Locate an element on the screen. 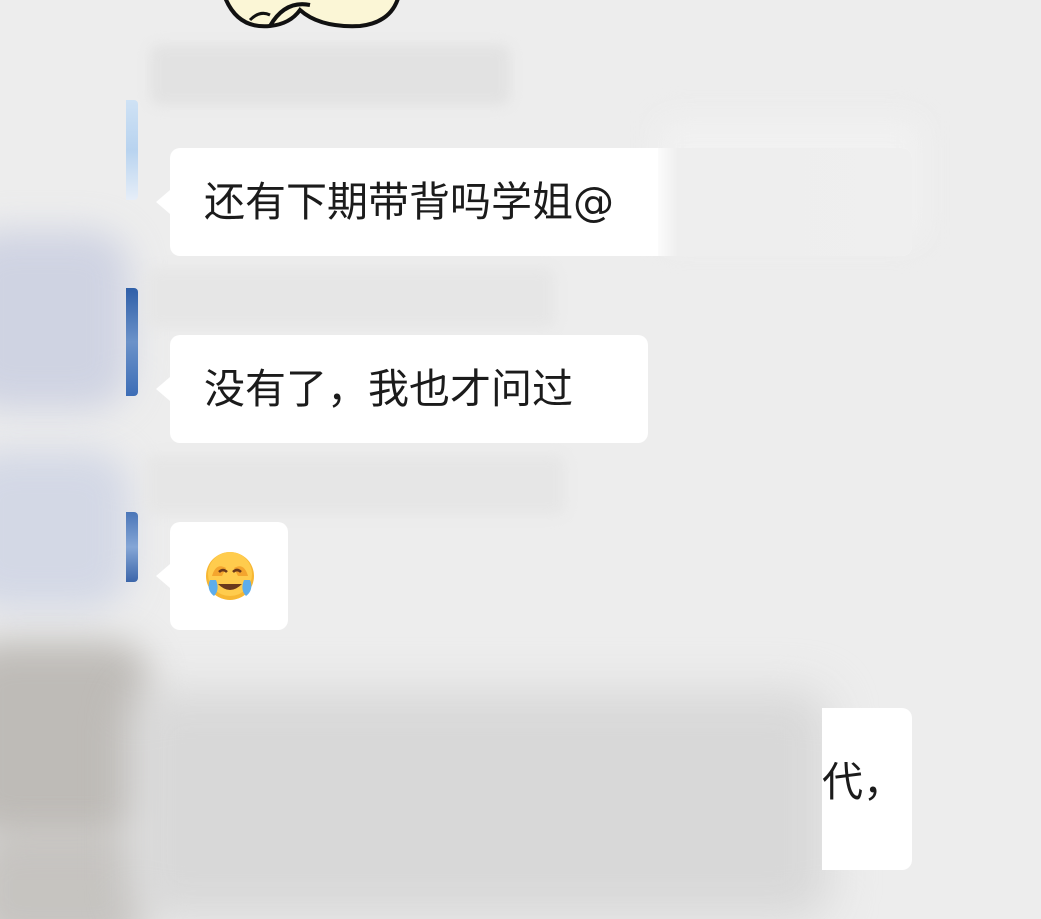 This screenshot has width=1041, height=919. message-text: 没有了，我也才问过 is located at coordinates (388, 388).